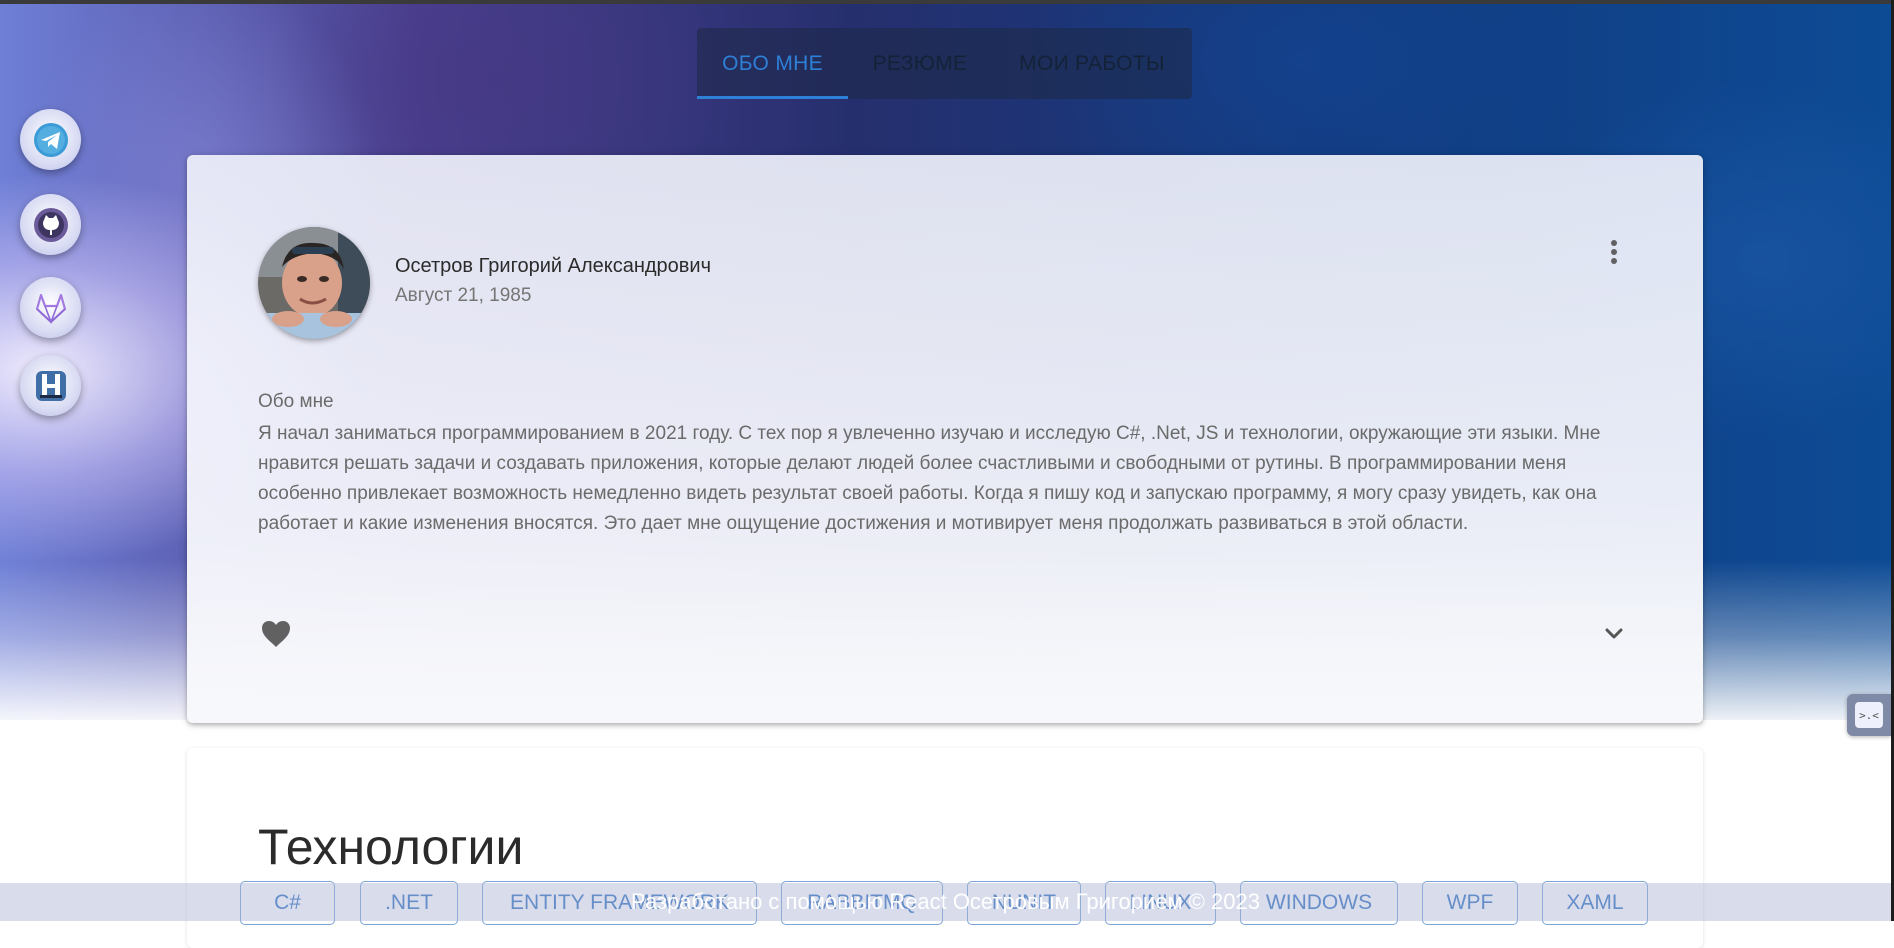 This screenshot has height=948, width=1894. What do you see at coordinates (947, 2) in the screenshot?
I see `window-top-border` at bounding box center [947, 2].